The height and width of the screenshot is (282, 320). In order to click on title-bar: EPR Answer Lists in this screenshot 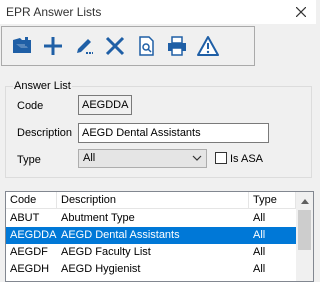, I will do `click(158, 12)`.